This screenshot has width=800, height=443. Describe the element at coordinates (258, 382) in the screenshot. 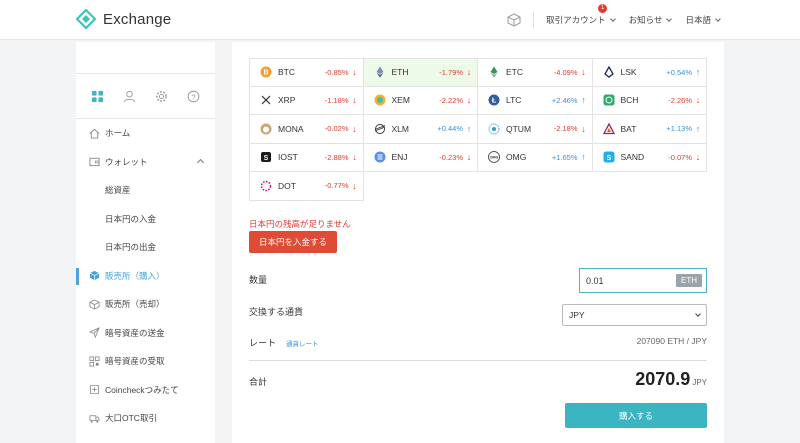

I see `total-label: 合計` at that location.